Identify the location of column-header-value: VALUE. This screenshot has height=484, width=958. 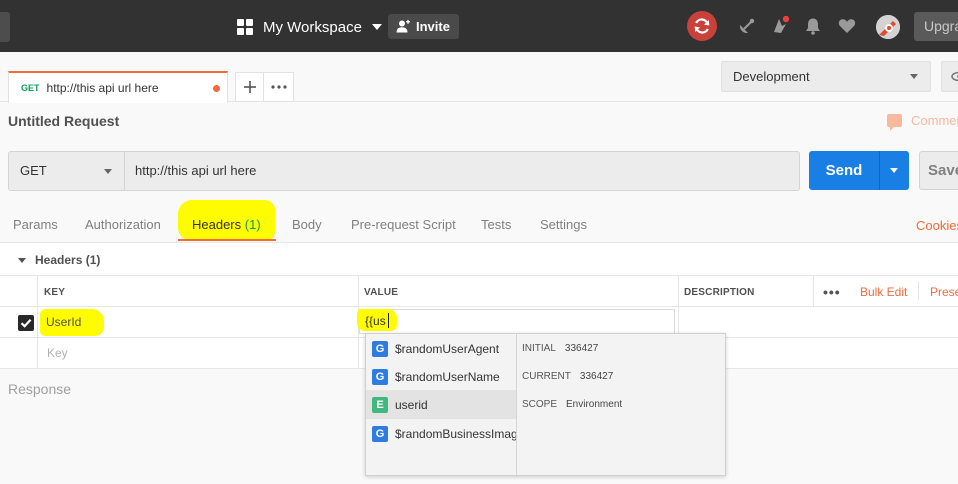
(381, 292).